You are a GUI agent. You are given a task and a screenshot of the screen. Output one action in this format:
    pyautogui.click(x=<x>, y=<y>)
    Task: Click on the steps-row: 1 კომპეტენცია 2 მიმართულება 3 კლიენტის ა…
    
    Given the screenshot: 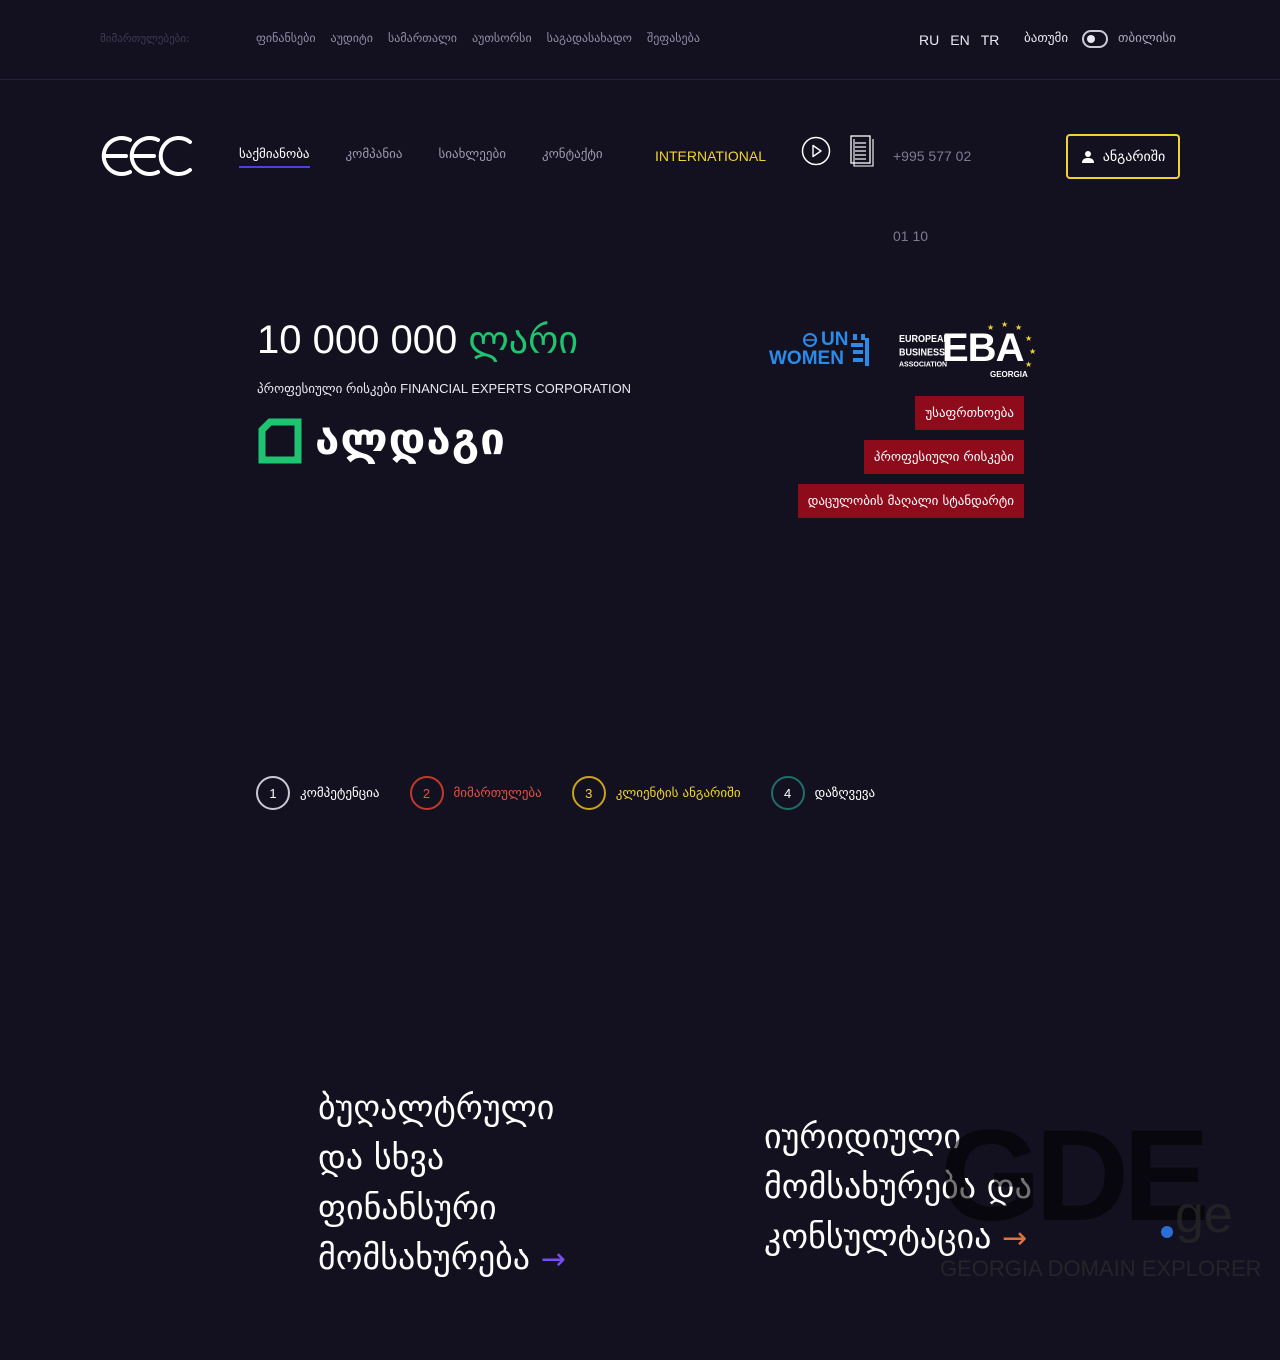 What is the action you would take?
    pyautogui.click(x=580, y=793)
    